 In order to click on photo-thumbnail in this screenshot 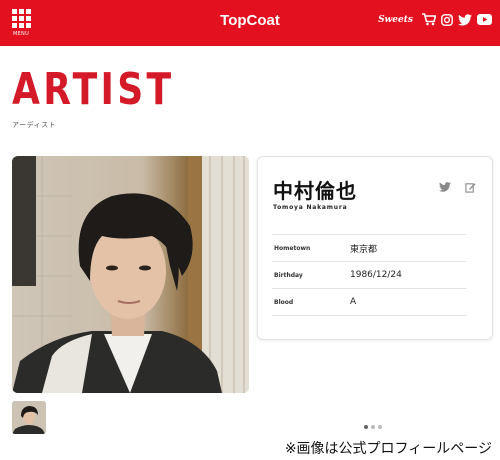, I will do `click(29, 417)`.